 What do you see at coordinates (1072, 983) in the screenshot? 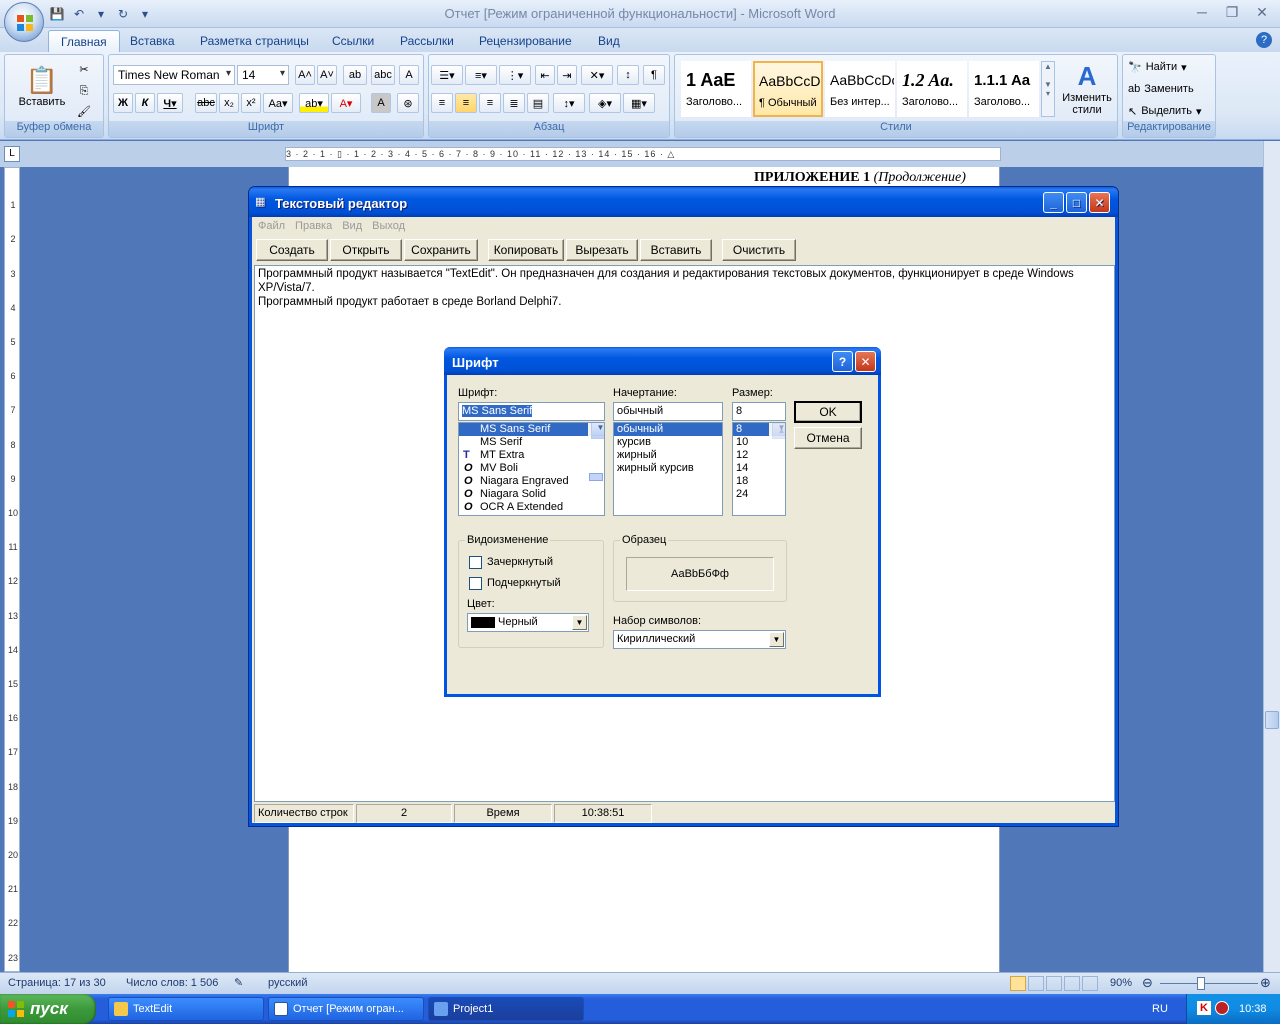
I see `outline-icon` at bounding box center [1072, 983].